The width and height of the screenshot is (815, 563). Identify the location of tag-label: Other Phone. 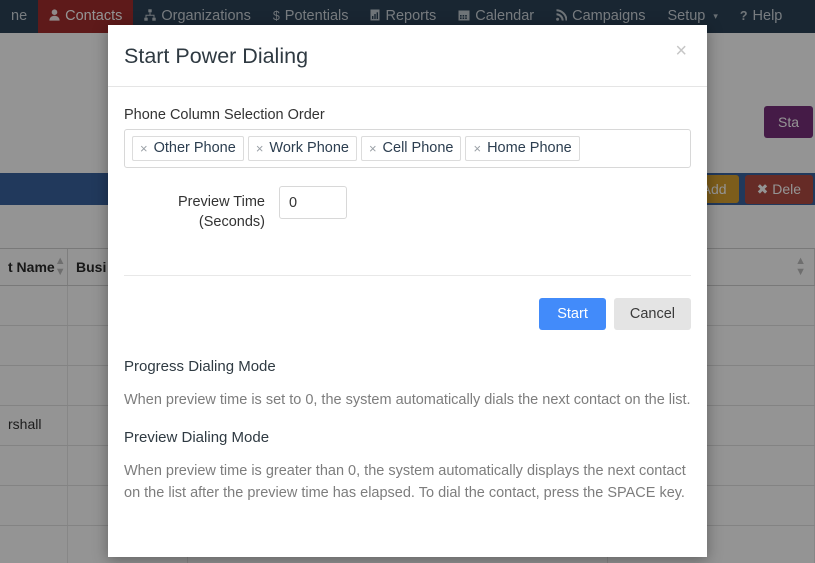
(194, 147).